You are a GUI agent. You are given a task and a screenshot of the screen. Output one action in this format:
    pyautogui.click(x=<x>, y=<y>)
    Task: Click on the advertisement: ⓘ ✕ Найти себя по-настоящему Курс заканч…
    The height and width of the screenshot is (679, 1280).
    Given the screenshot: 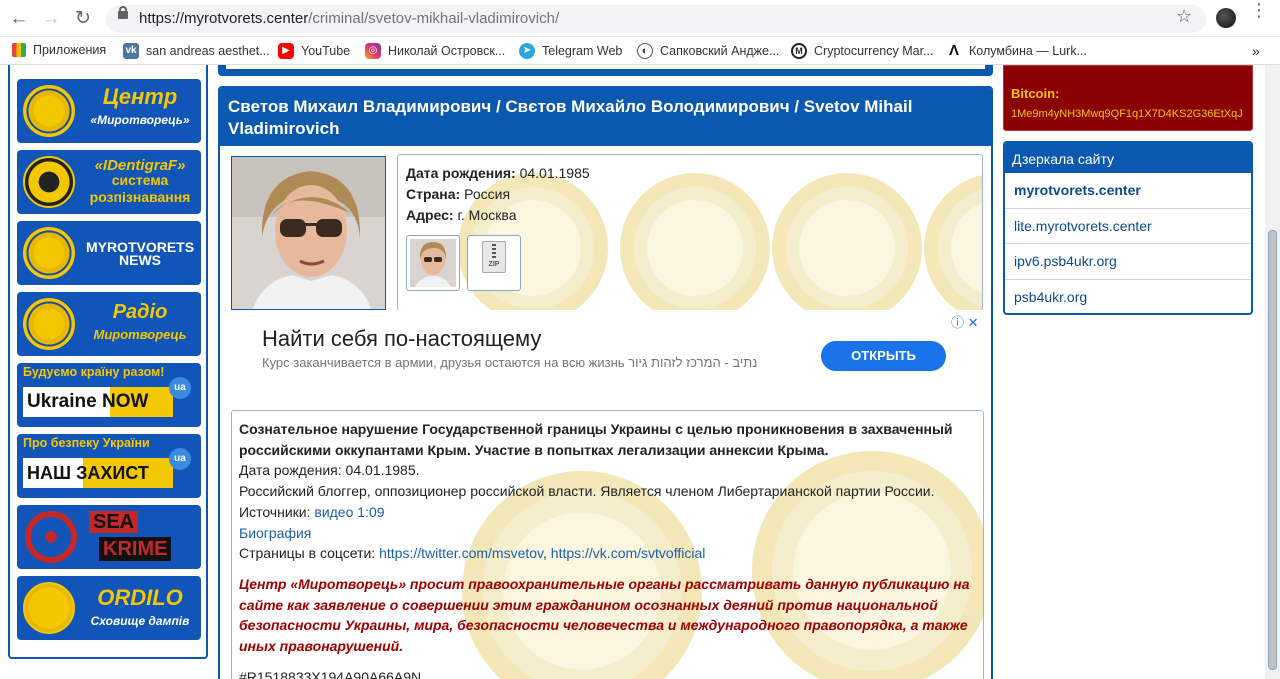 What is the action you would take?
    pyautogui.click(x=607, y=356)
    